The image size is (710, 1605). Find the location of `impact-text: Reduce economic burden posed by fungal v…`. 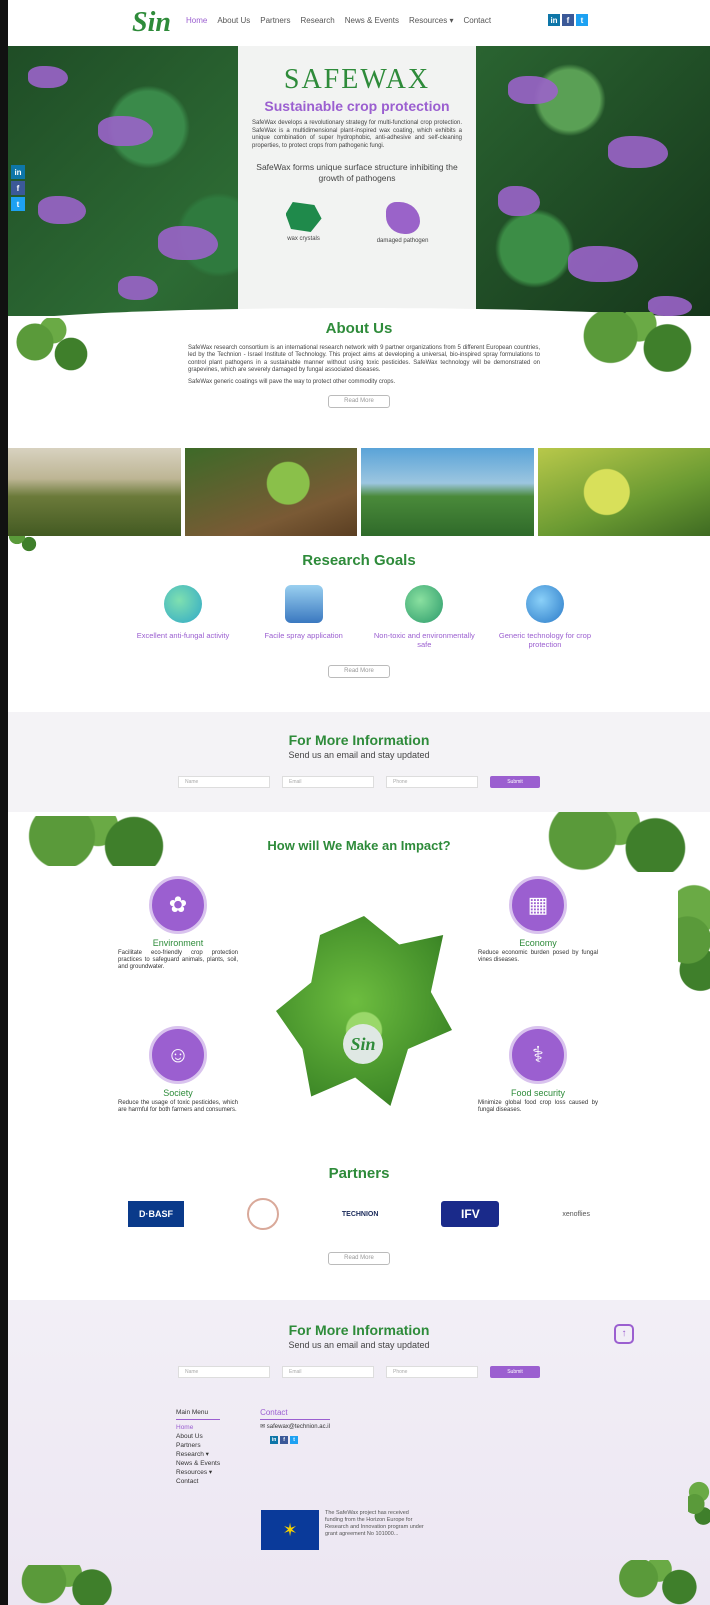

impact-text: Reduce economic burden posed by fungal v… is located at coordinates (538, 956).